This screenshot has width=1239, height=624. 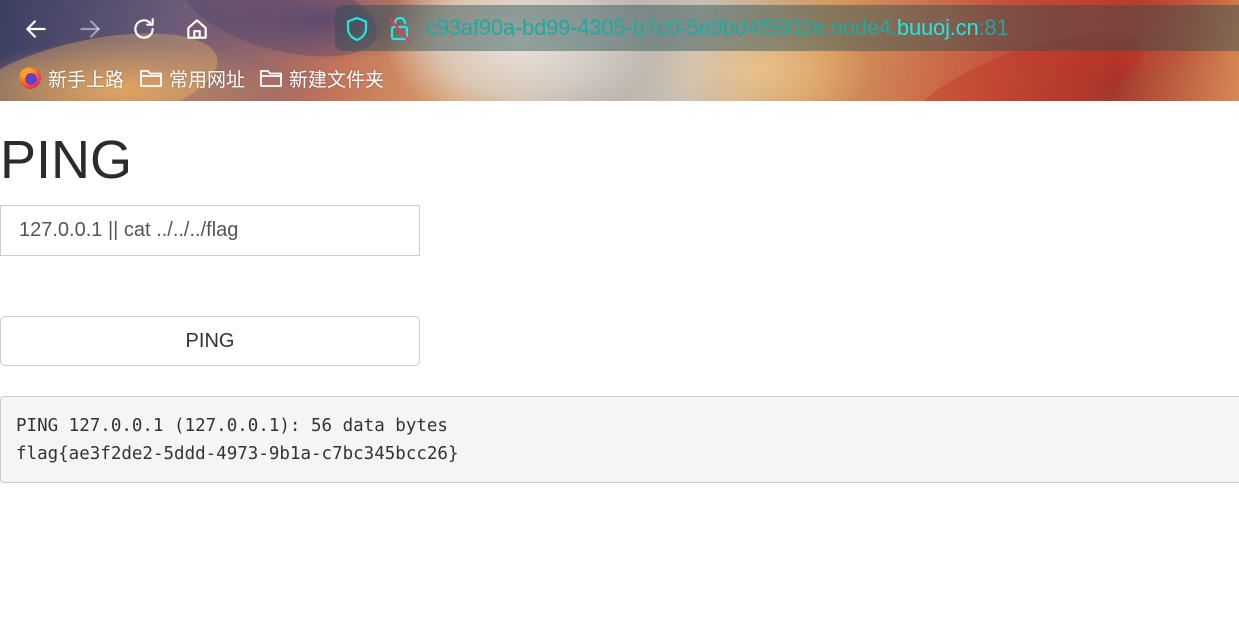 I want to click on insecure-lock-icon, so click(x=400, y=31).